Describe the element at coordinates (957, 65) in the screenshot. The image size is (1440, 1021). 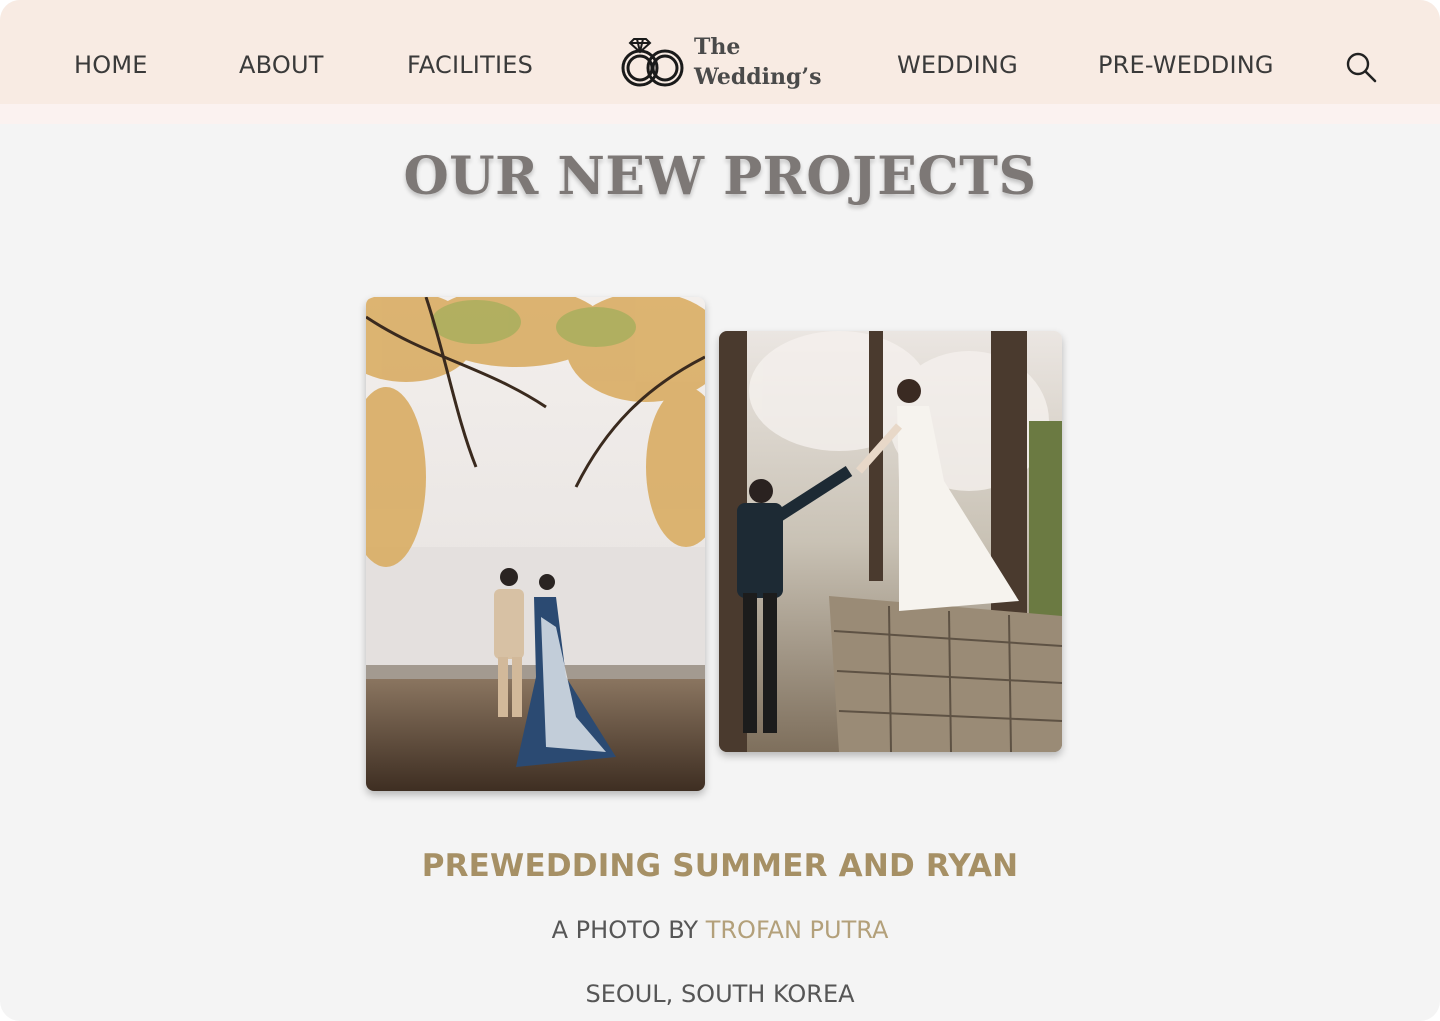
I see `nav-item-wedding: WEDDING` at that location.